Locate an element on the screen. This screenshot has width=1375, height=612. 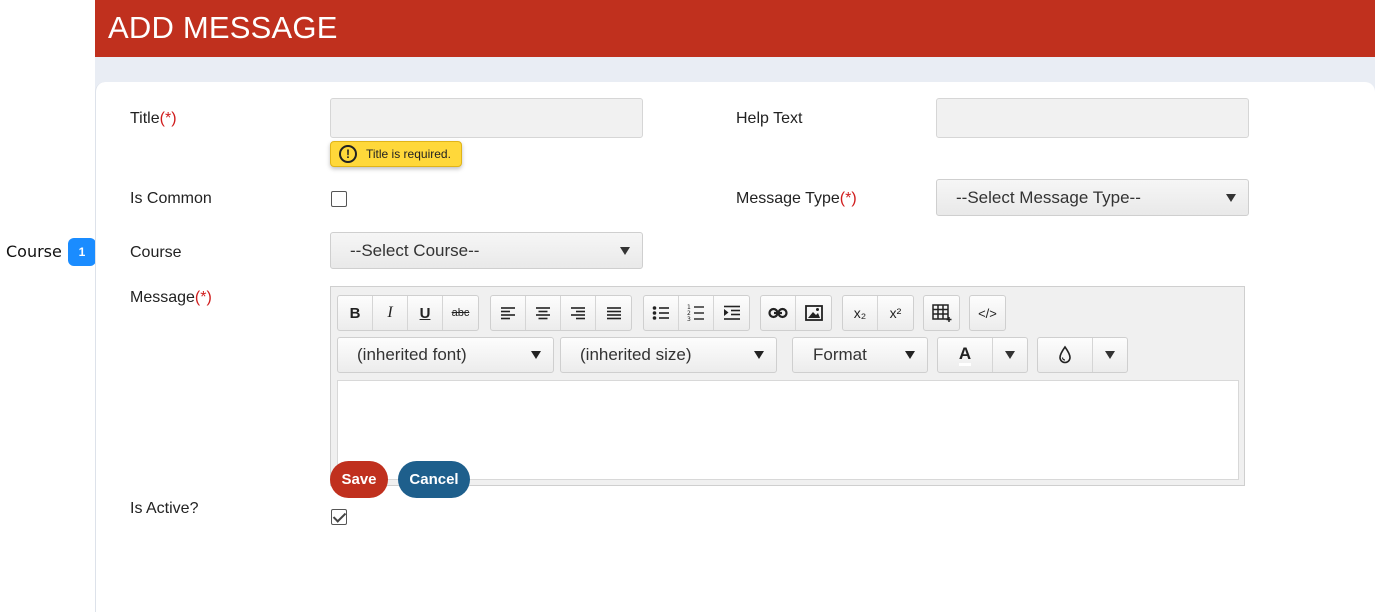
editor-content-area is located at coordinates (788, 430).